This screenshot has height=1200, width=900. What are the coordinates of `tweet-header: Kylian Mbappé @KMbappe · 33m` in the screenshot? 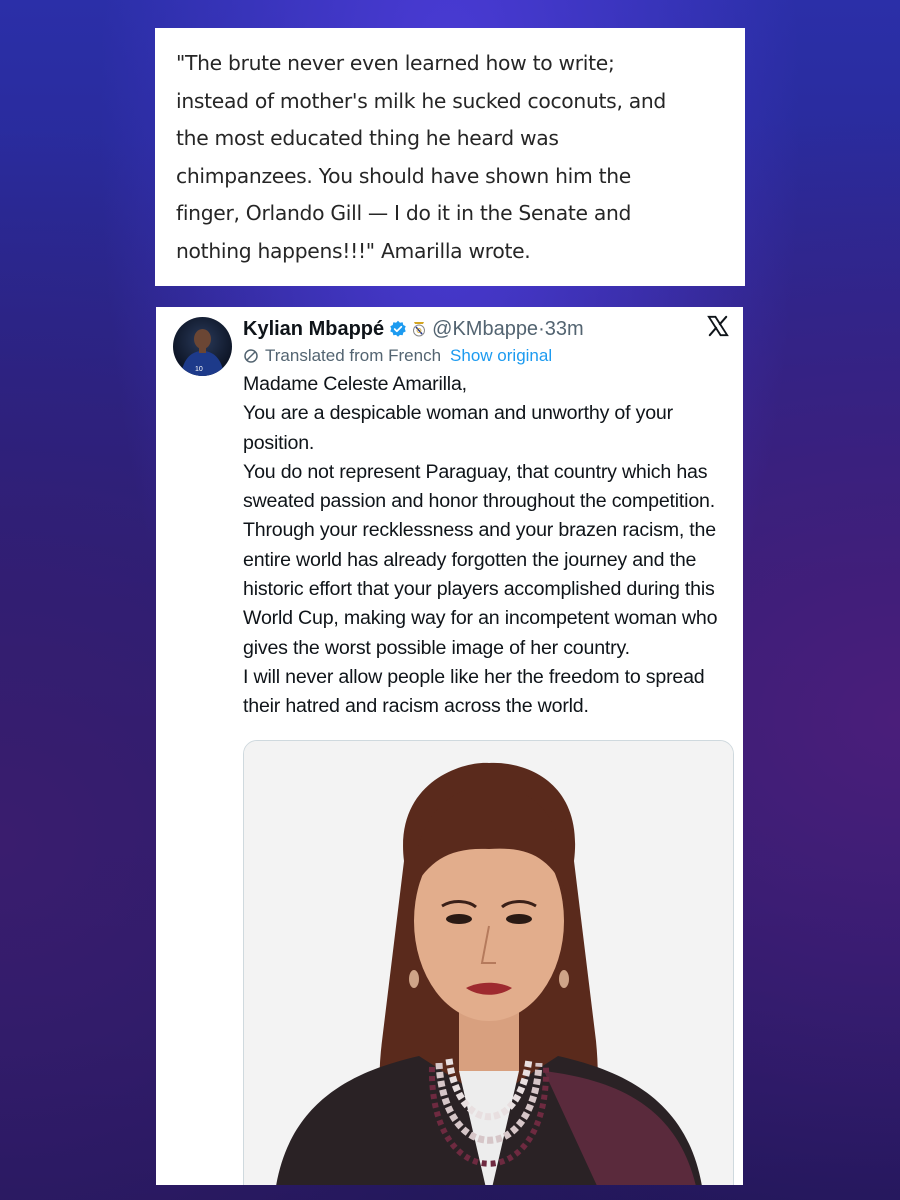 It's located at (413, 329).